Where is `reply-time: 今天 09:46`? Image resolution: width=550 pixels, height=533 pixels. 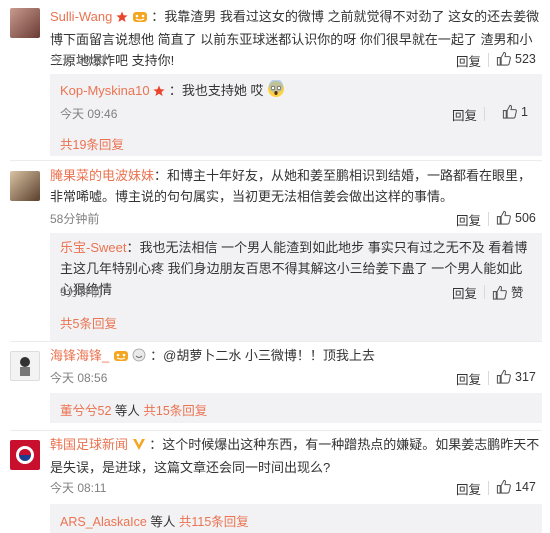
reply-time: 今天 09:46 is located at coordinates (89, 114).